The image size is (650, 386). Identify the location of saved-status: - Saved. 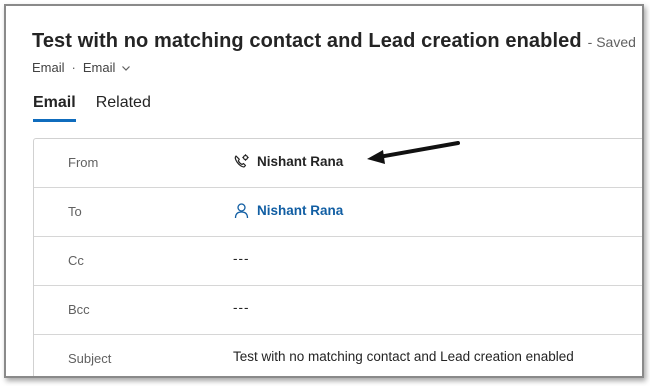
(611, 42).